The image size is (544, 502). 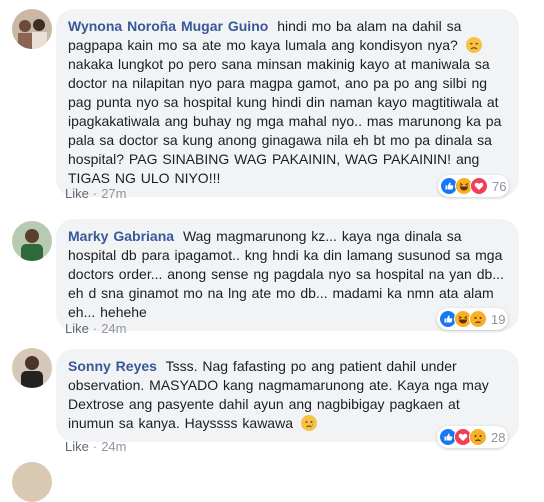 What do you see at coordinates (499, 186) in the screenshot?
I see `reaction-count: 76` at bounding box center [499, 186].